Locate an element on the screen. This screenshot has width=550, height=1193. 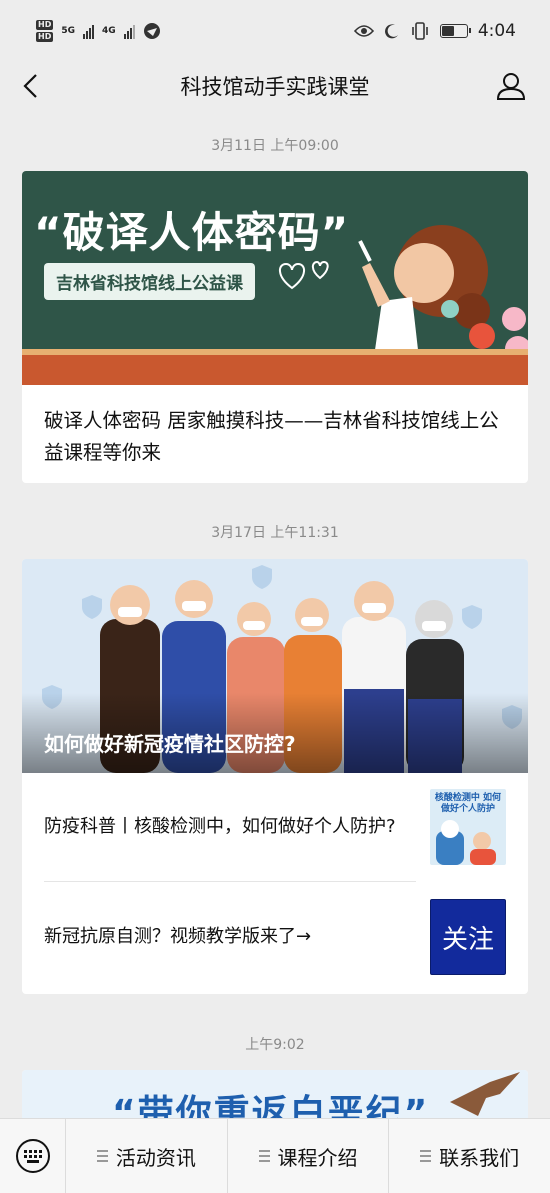
list-item-title: 新冠抗原自测？视频教学版来了→ is located at coordinates (178, 936).